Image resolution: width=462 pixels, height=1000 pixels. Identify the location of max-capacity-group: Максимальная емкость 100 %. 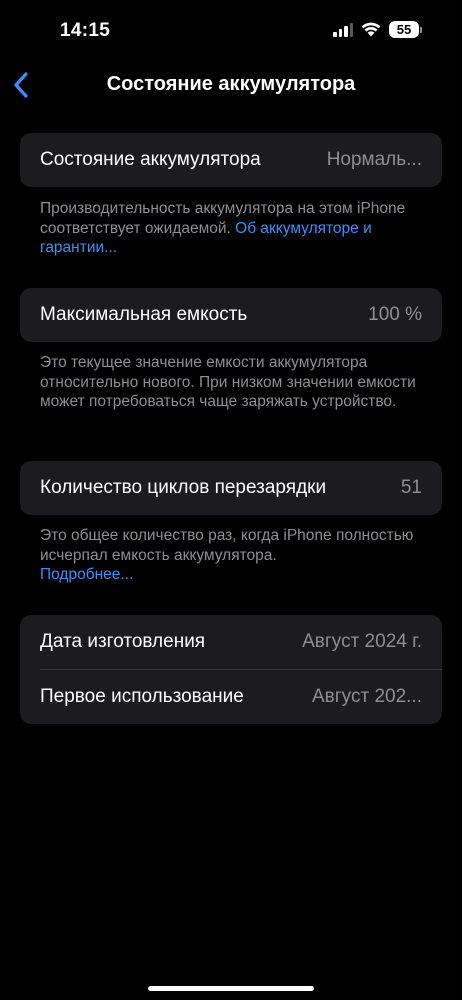
(231, 315).